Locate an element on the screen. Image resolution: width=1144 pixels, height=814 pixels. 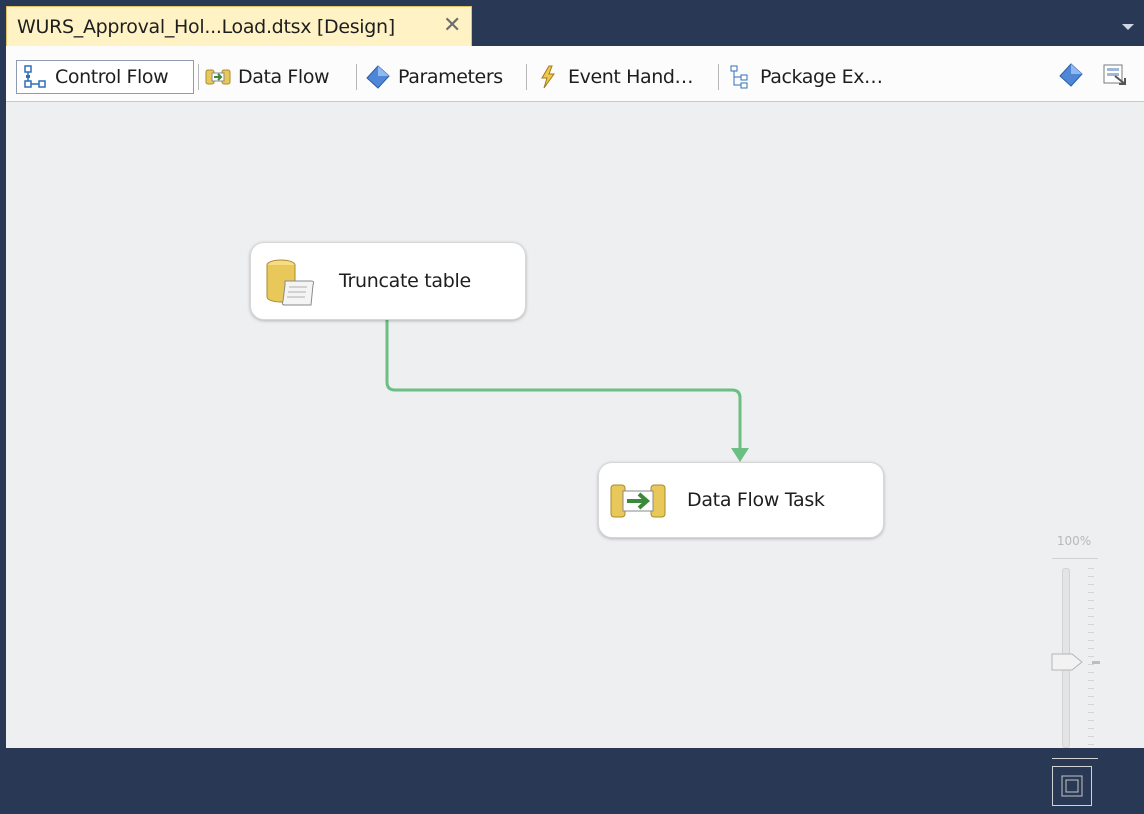
document-tab-title: WURS_Approval_Hol...Load.dtsx [Design] is located at coordinates (206, 27).